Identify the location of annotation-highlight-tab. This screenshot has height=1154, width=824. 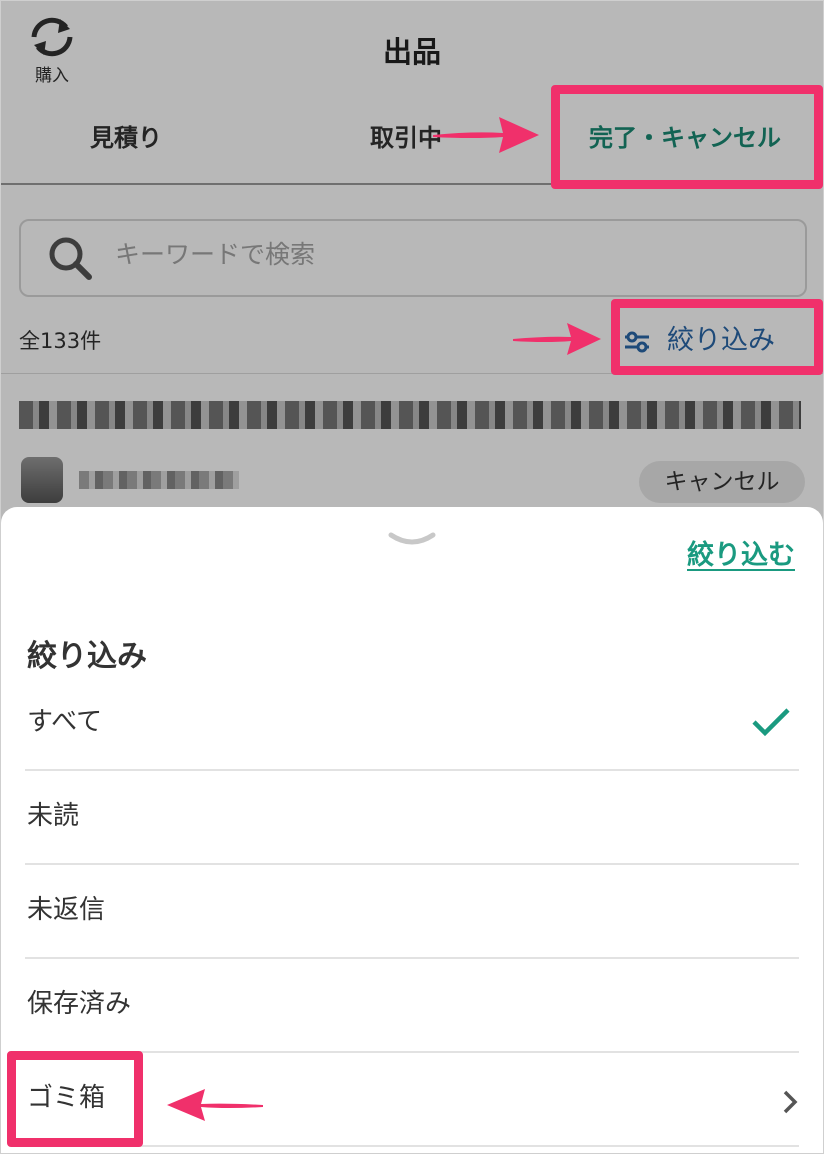
(687, 137).